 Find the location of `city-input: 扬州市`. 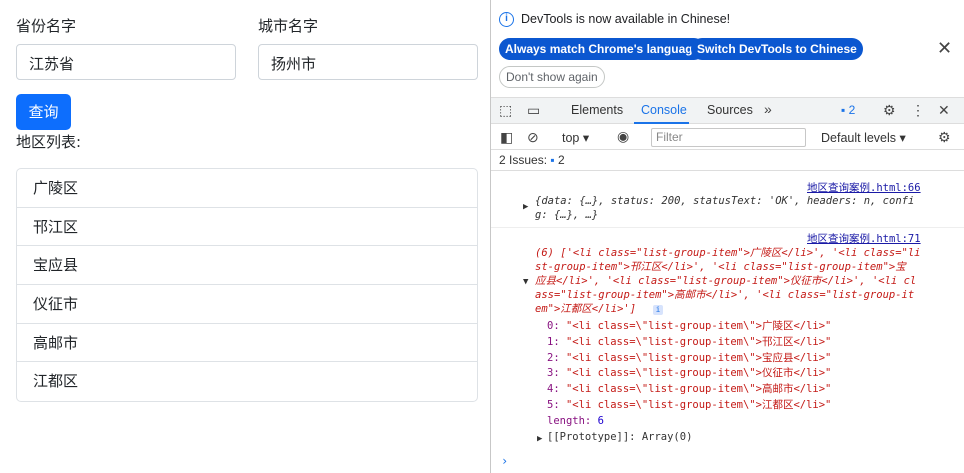

city-input: 扬州市 is located at coordinates (368, 62).